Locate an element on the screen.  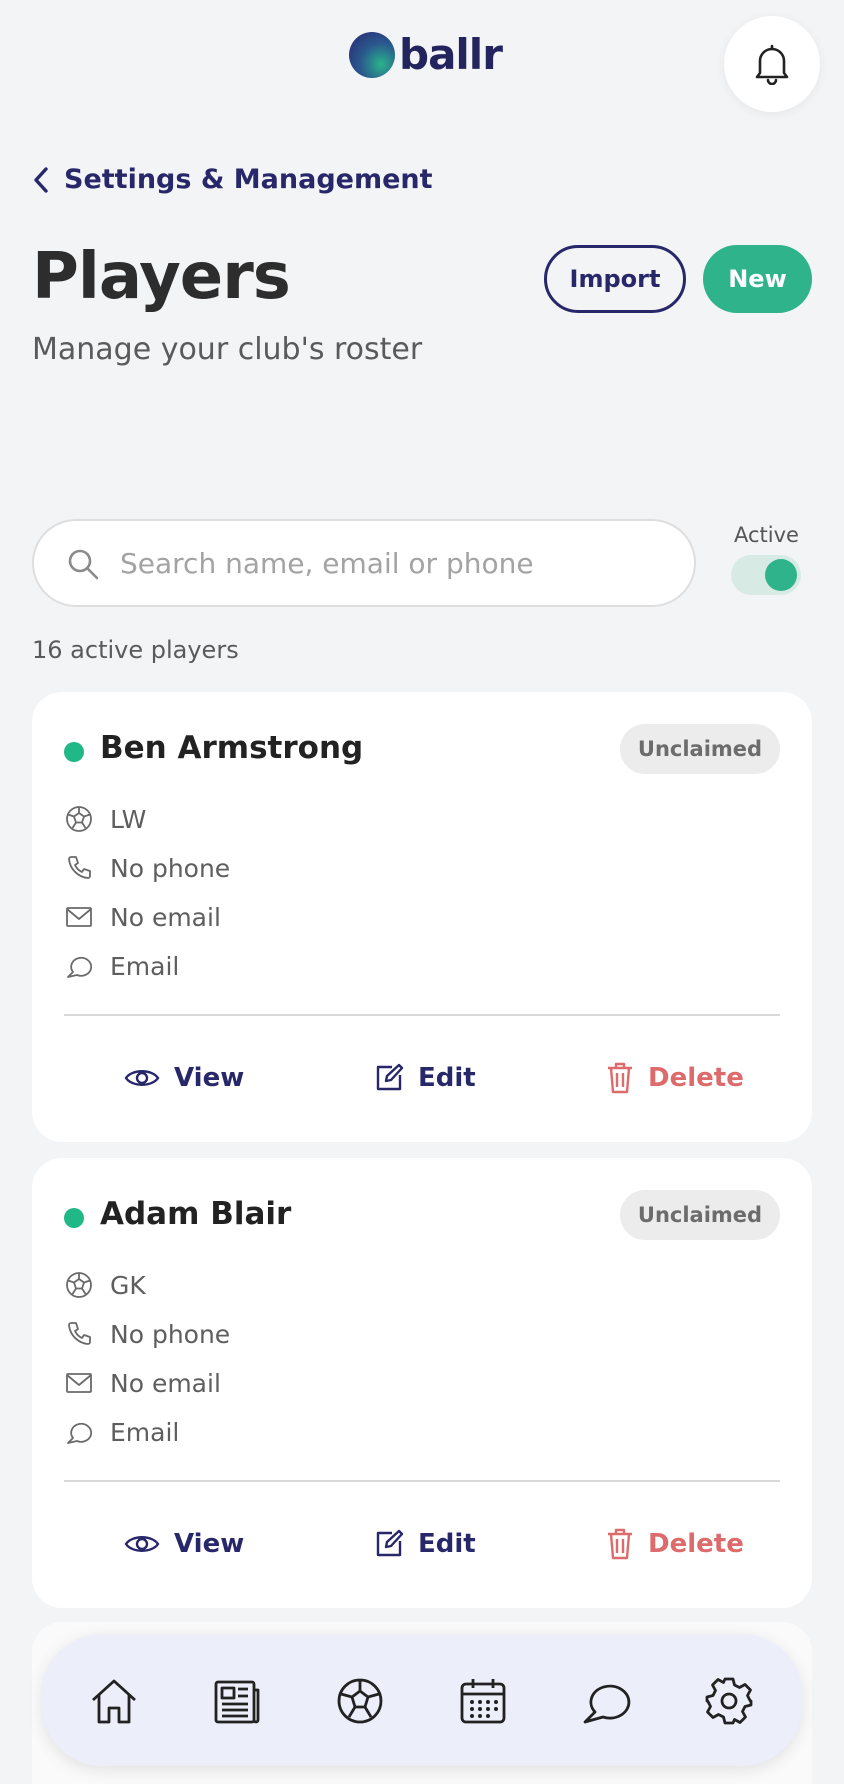
nav-item-news is located at coordinates (237, 1701).